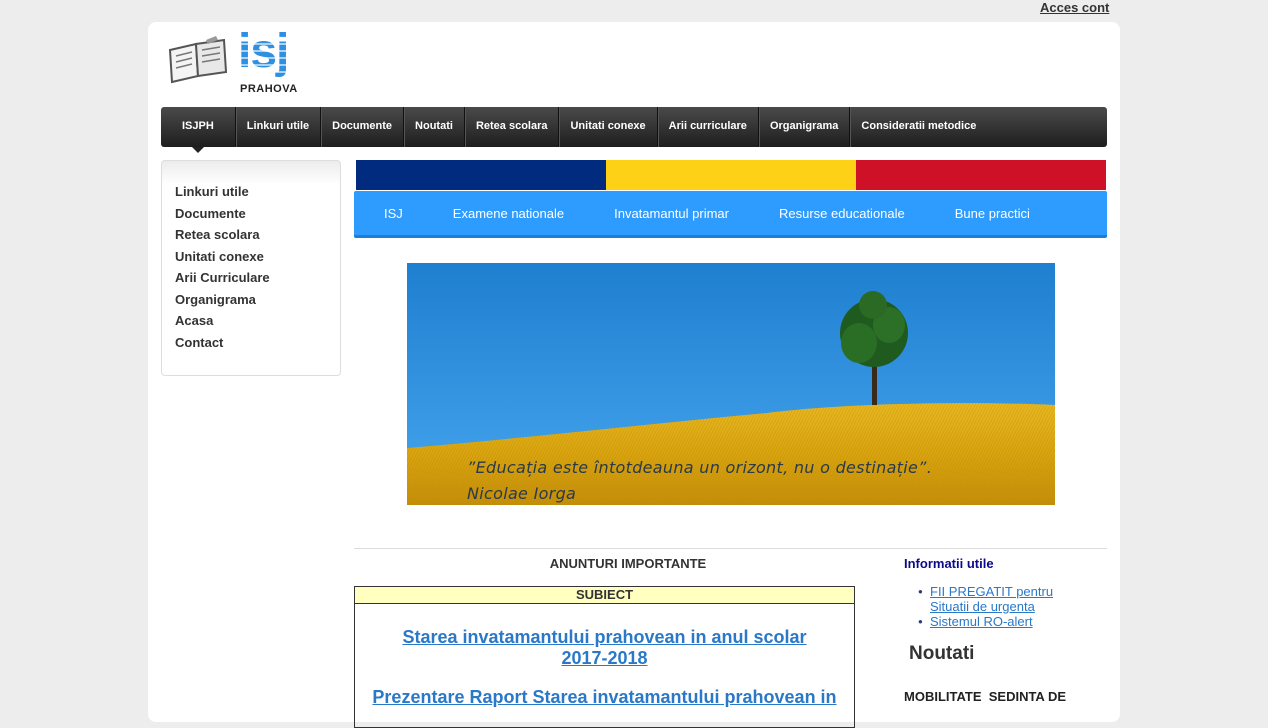 The width and height of the screenshot is (1268, 728). What do you see at coordinates (512, 127) in the screenshot?
I see `topnav-item-retea-scolara: Retea scolara` at bounding box center [512, 127].